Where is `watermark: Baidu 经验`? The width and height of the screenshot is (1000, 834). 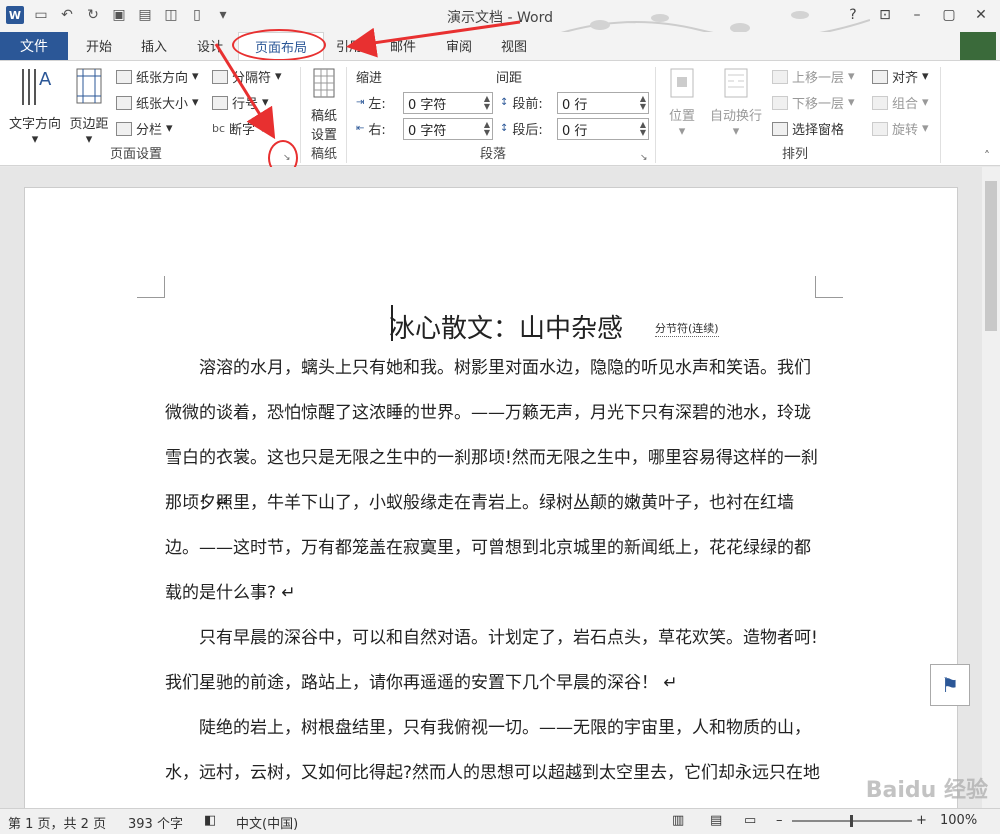 watermark: Baidu 经验 is located at coordinates (926, 790).